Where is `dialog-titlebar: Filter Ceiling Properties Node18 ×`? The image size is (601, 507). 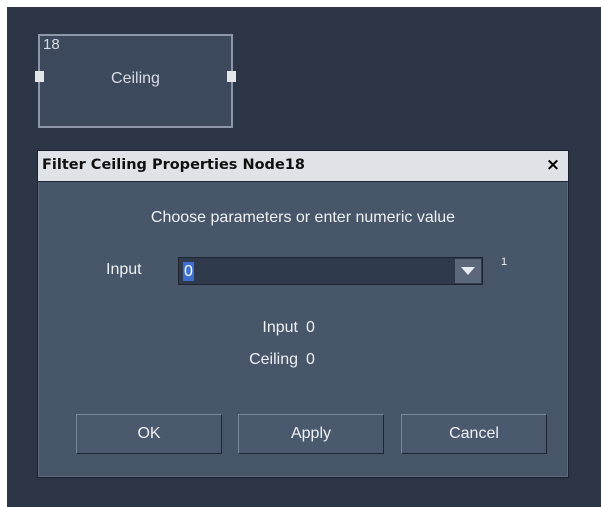
dialog-titlebar: Filter Ceiling Properties Node18 × is located at coordinates (303, 166).